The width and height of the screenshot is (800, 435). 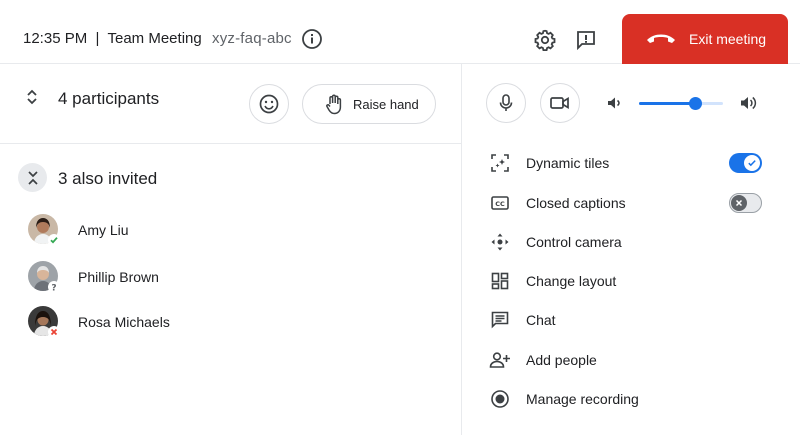 I want to click on microphone-button, so click(x=506, y=103).